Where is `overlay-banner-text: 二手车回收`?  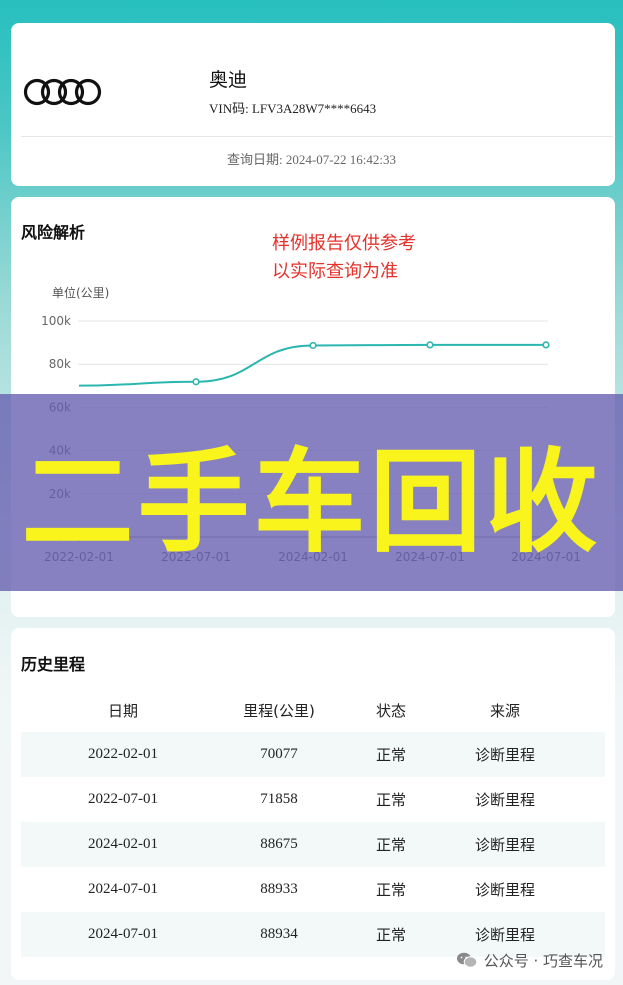 overlay-banner-text: 二手车回收 is located at coordinates (311, 502).